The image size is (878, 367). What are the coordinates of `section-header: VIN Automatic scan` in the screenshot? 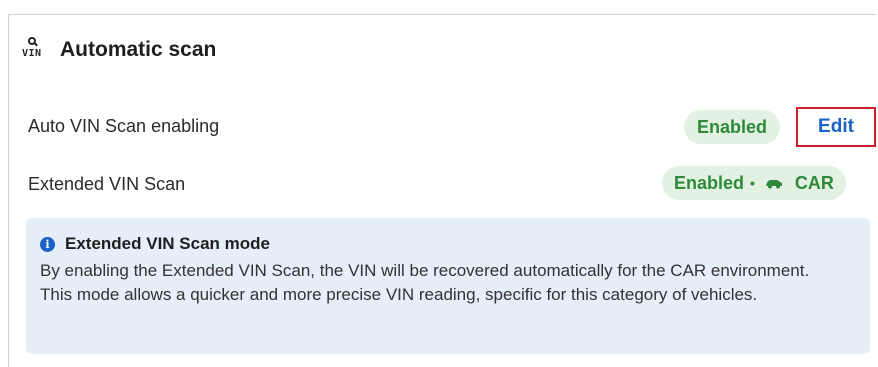 It's located at (119, 50).